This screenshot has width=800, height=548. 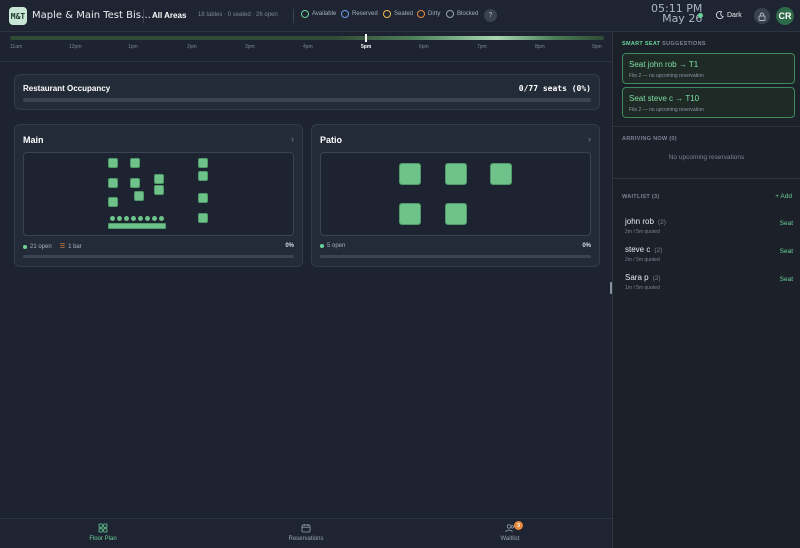 I want to click on moon-icon, so click(x=720, y=15).